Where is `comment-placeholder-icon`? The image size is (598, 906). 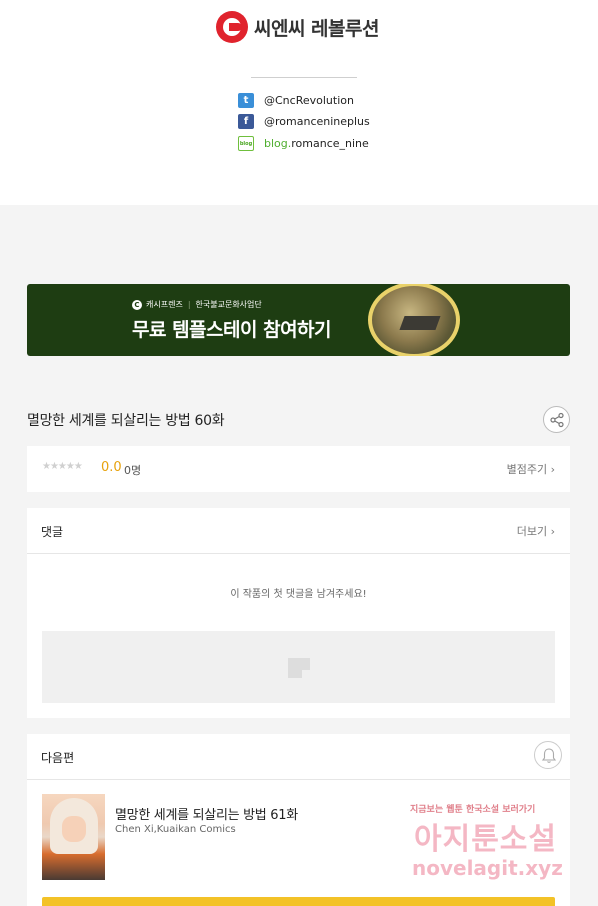
comment-placeholder-icon is located at coordinates (299, 668).